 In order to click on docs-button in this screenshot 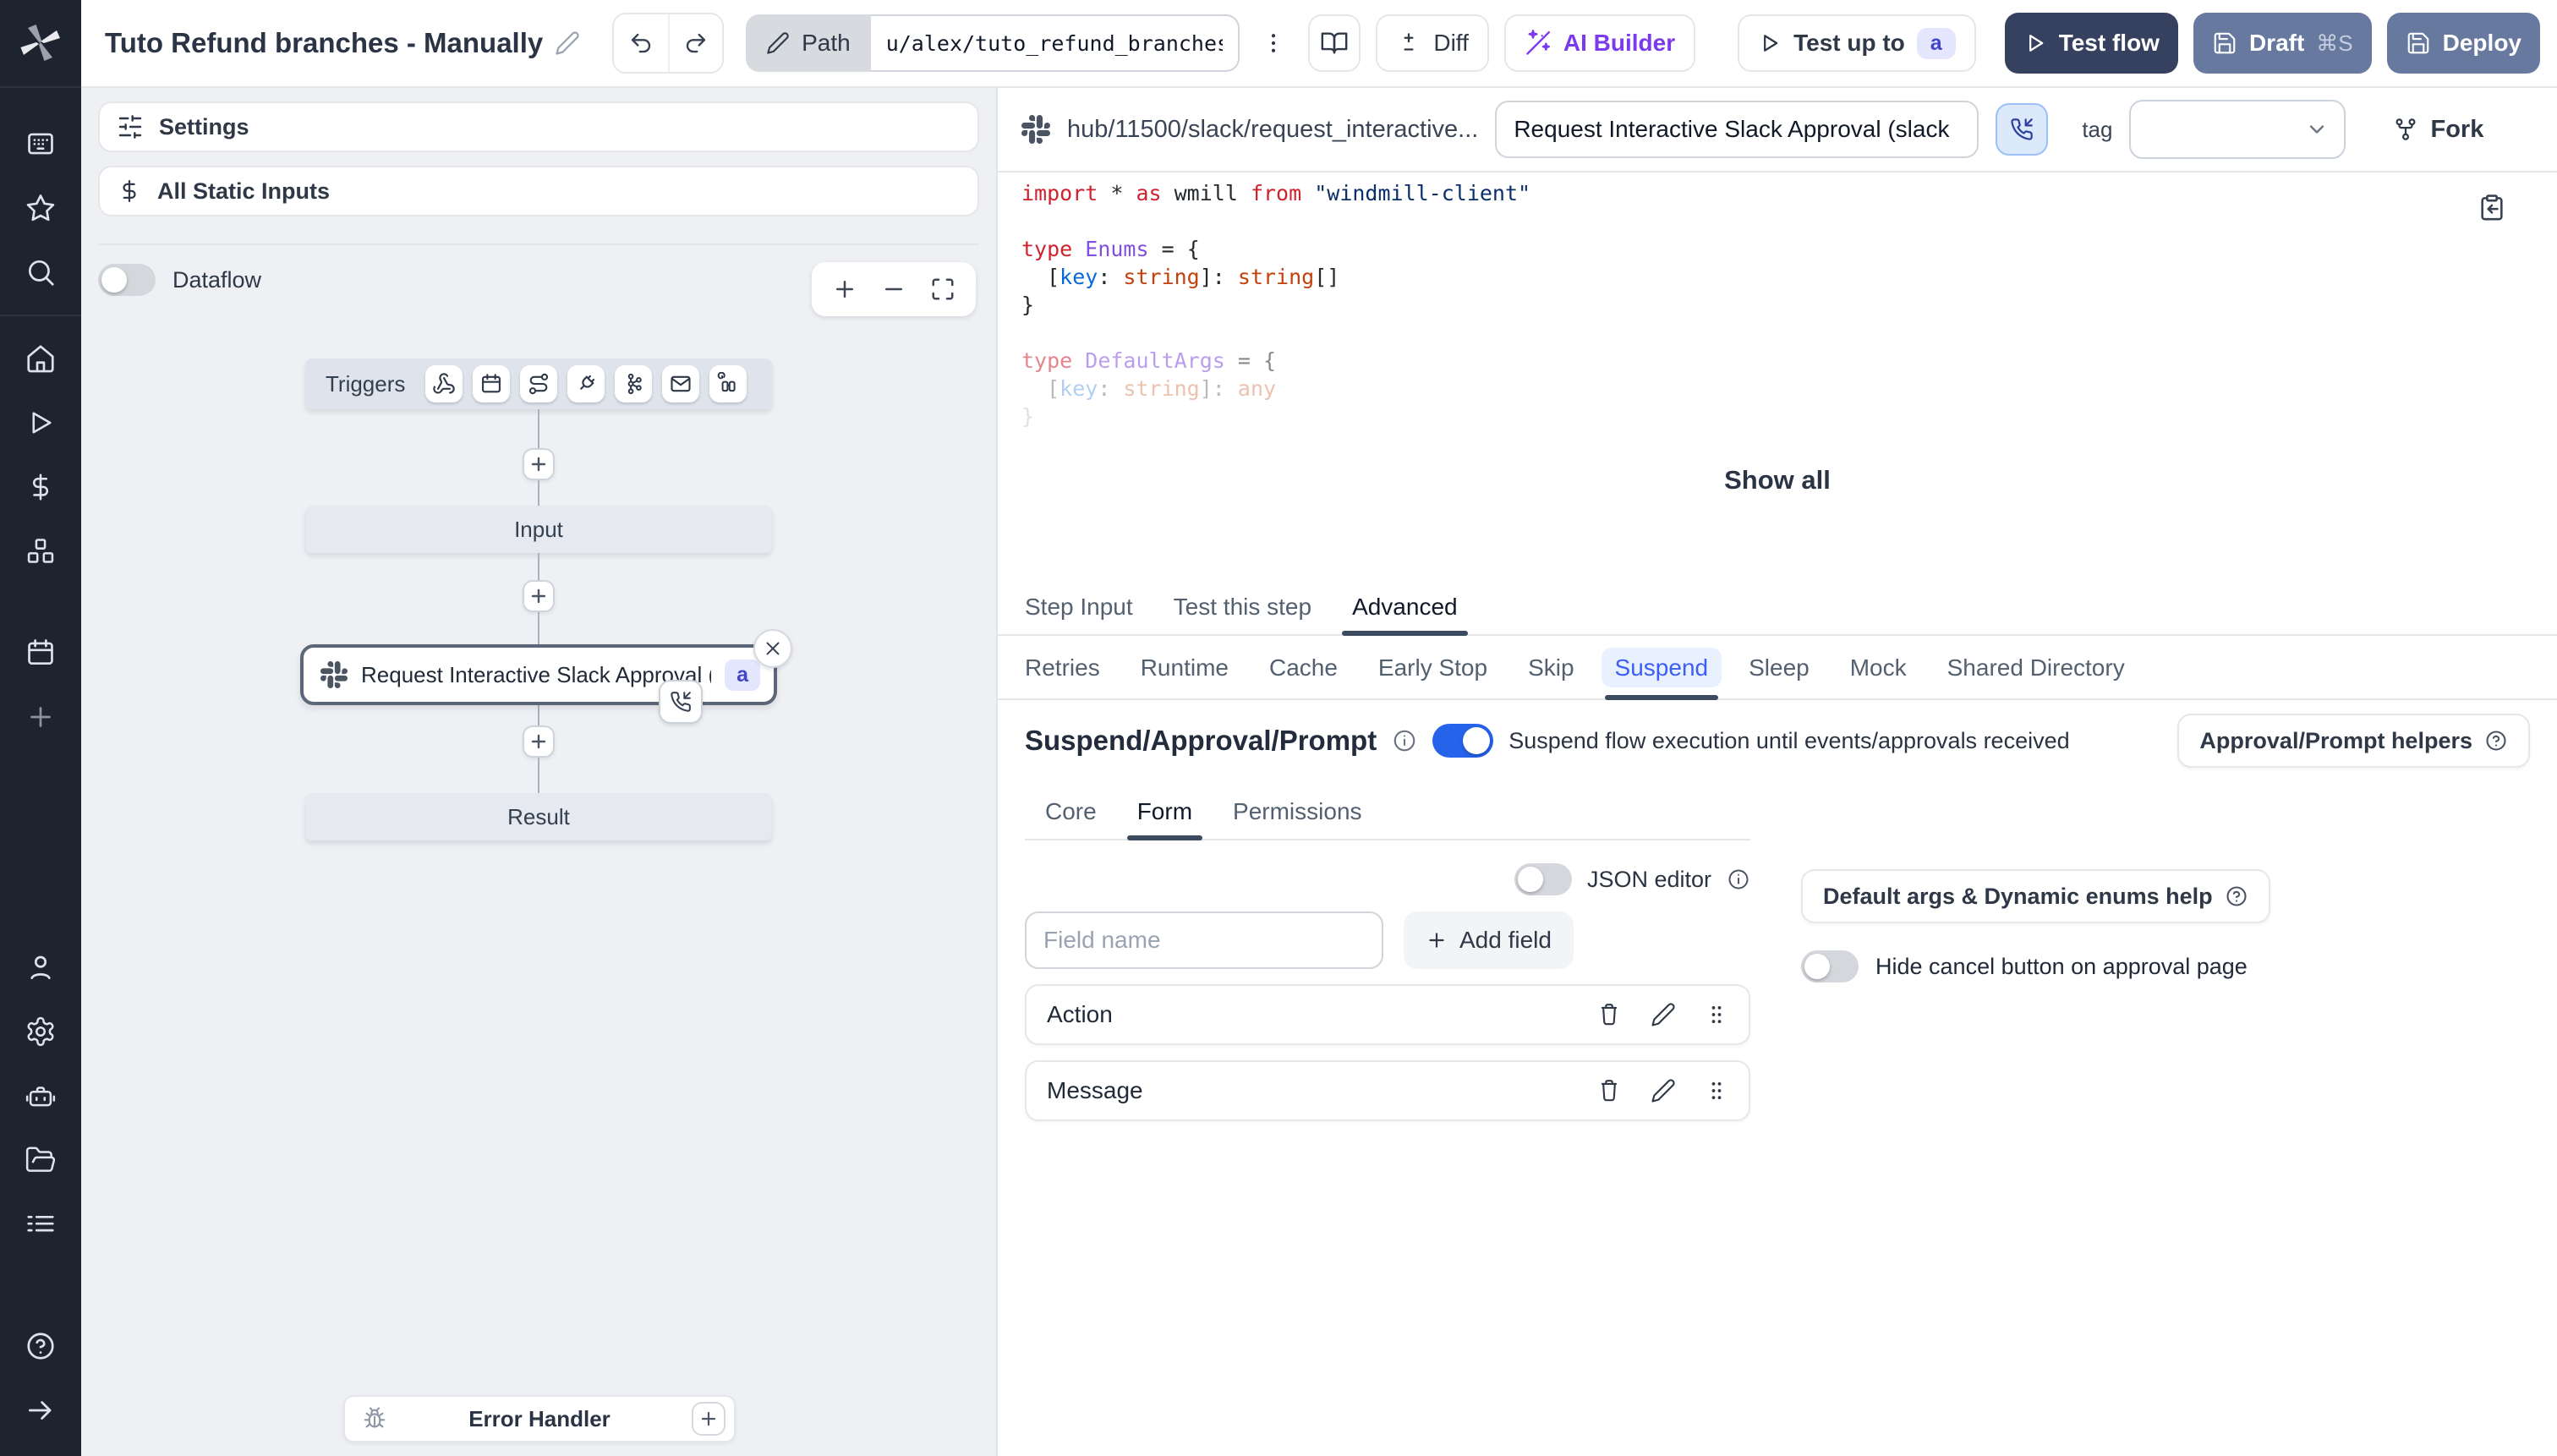, I will do `click(1334, 43)`.